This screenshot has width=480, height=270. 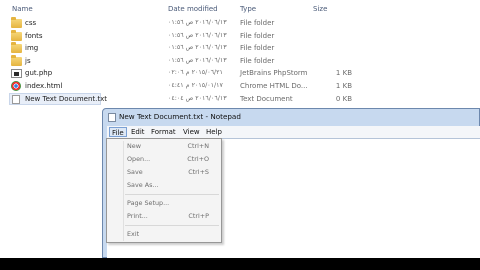 I want to click on menu-bar: File Edit Format View Help, so click(x=293, y=132).